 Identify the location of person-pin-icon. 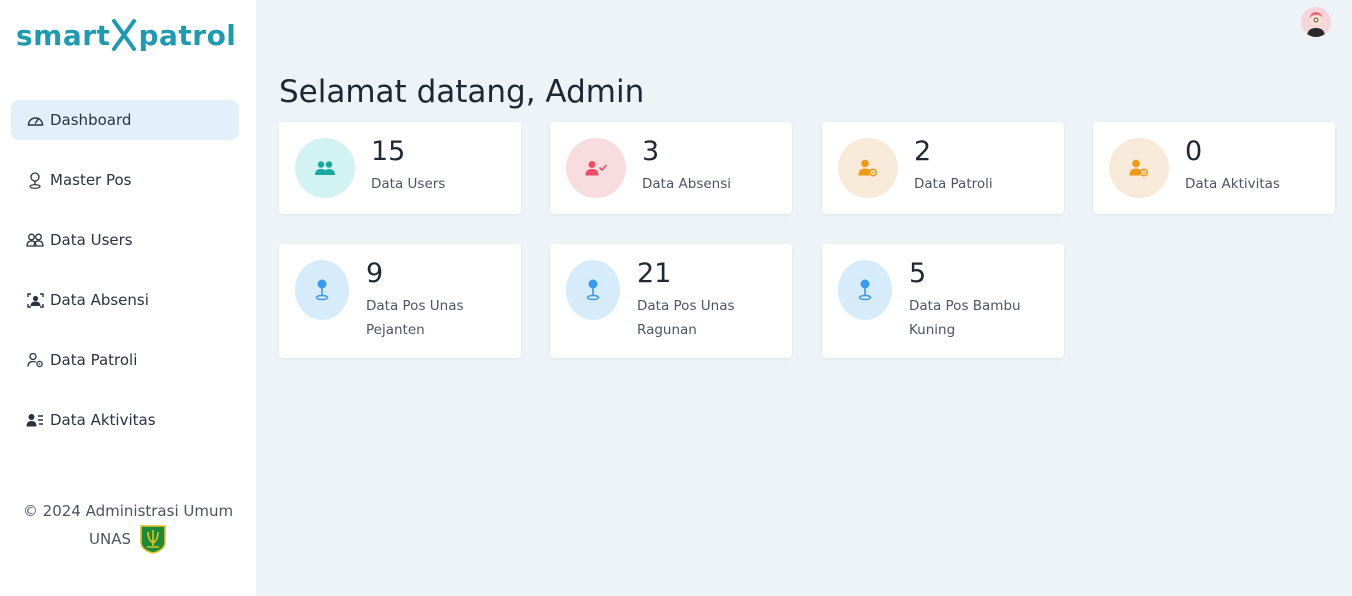
(35, 180).